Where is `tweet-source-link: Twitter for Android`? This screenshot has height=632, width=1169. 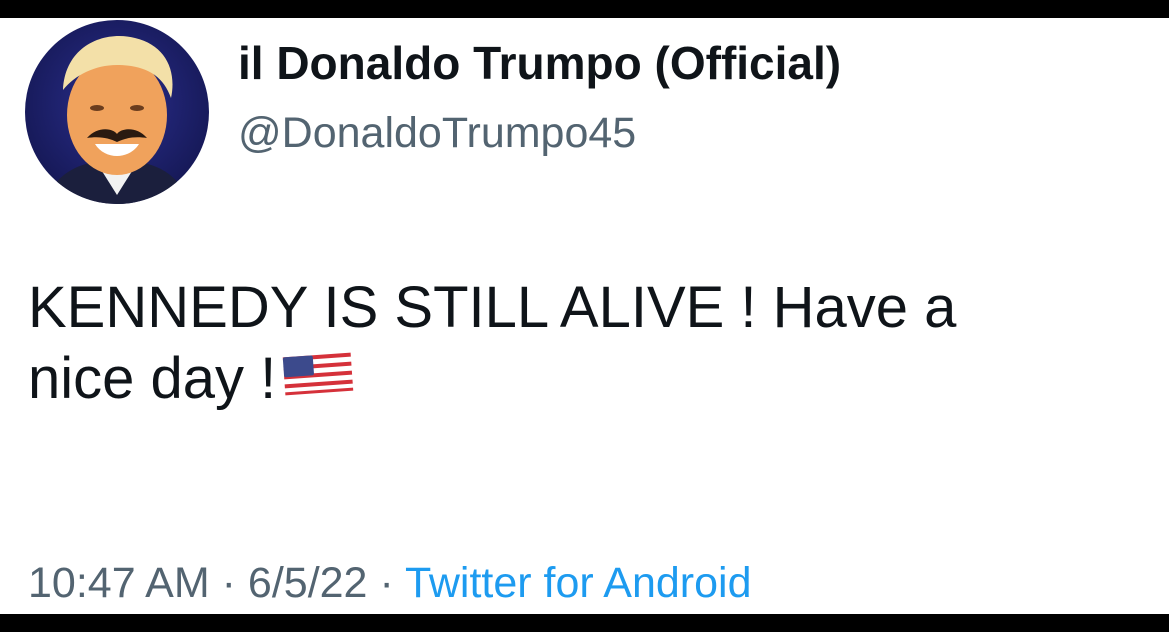
tweet-source-link: Twitter for Android is located at coordinates (578, 583).